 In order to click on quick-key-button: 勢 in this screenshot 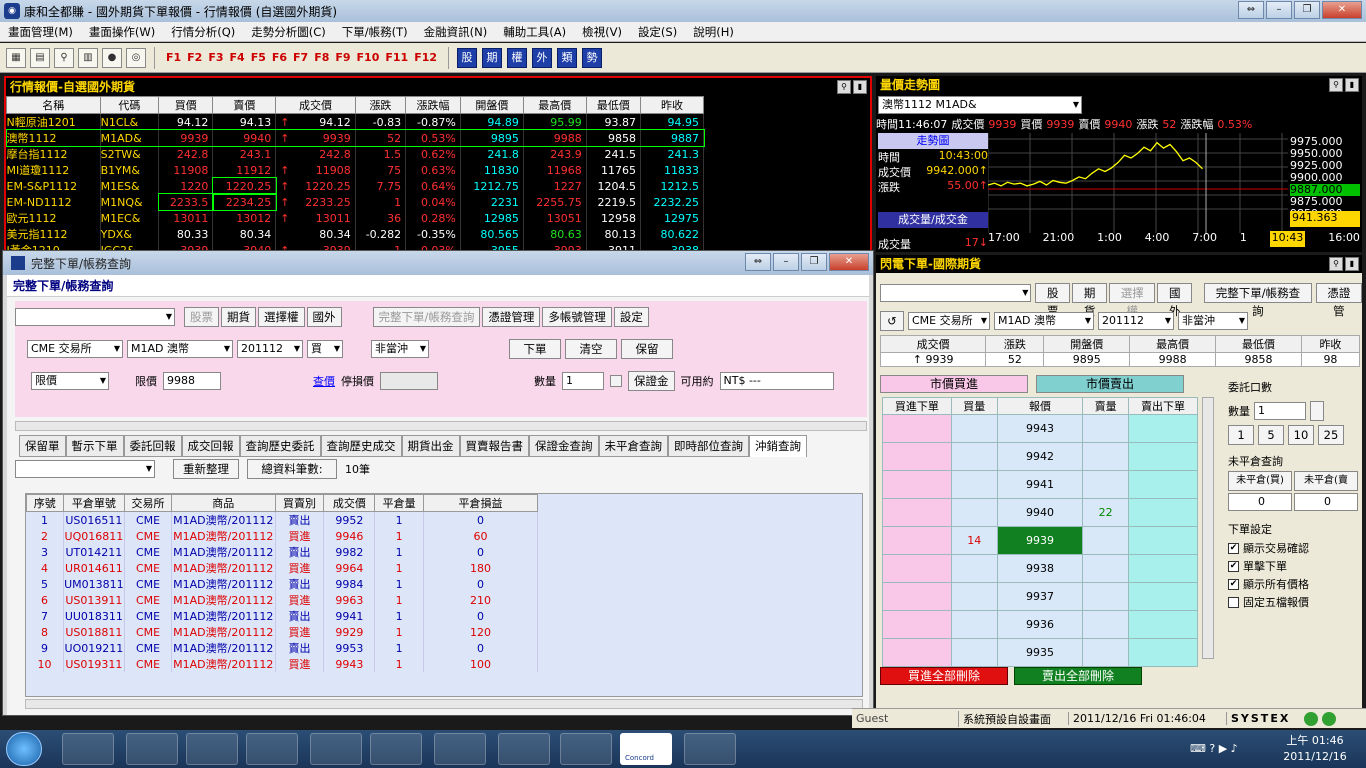, I will do `click(592, 57)`.